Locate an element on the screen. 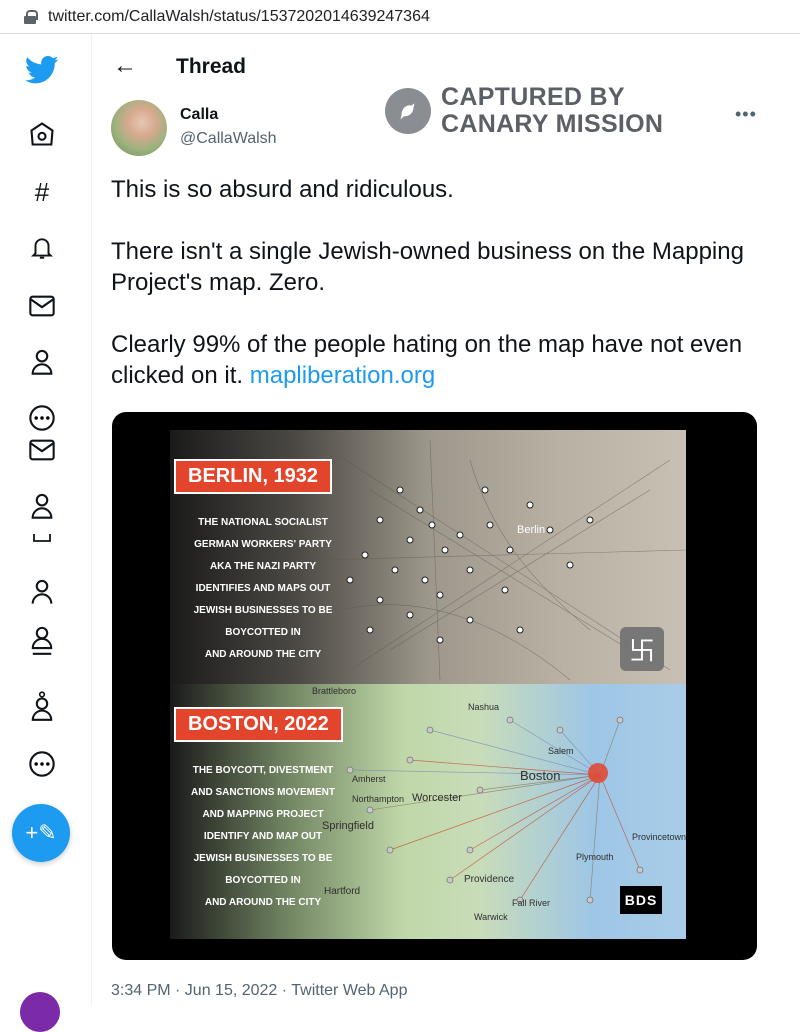 Image resolution: width=800 pixels, height=1032 pixels. tweet-timestamp: 3:34 PM · Jun 15, 2022 · Twitter Web App is located at coordinates (259, 991).